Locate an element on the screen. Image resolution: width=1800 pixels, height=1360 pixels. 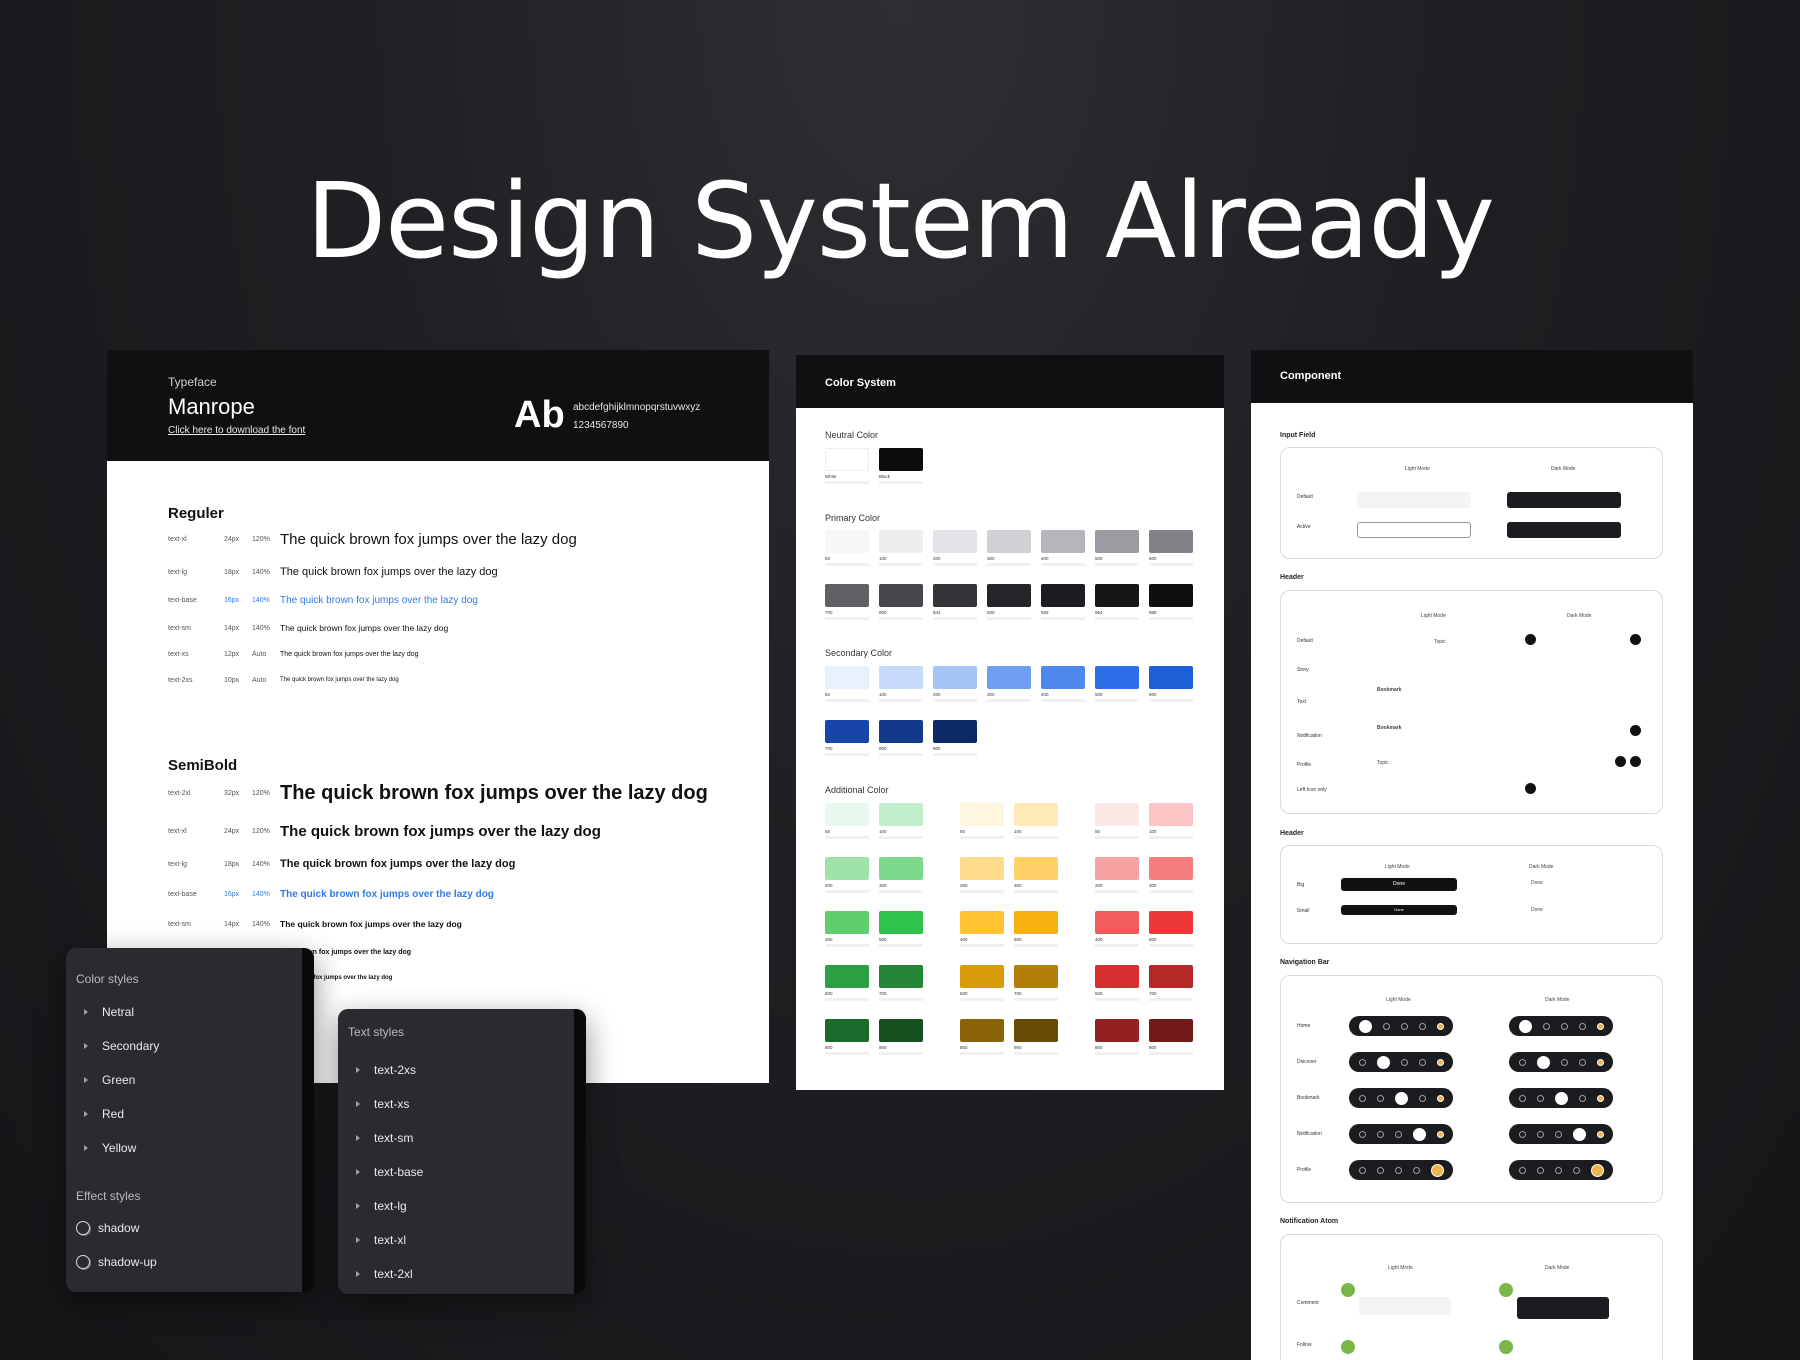
effect-style-item: shadow-up is located at coordinates (116, 1262).